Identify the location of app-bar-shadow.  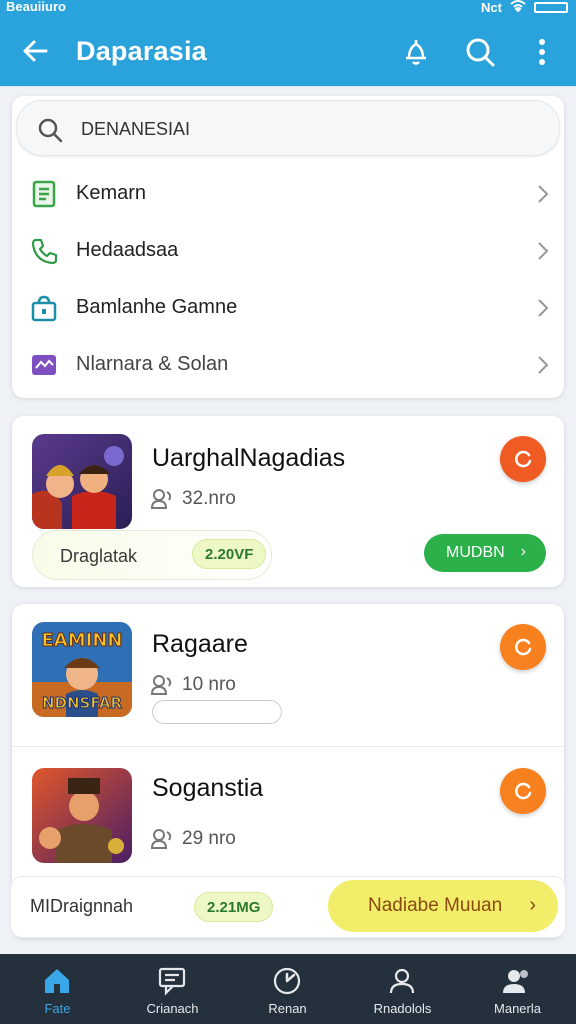
(288, 86).